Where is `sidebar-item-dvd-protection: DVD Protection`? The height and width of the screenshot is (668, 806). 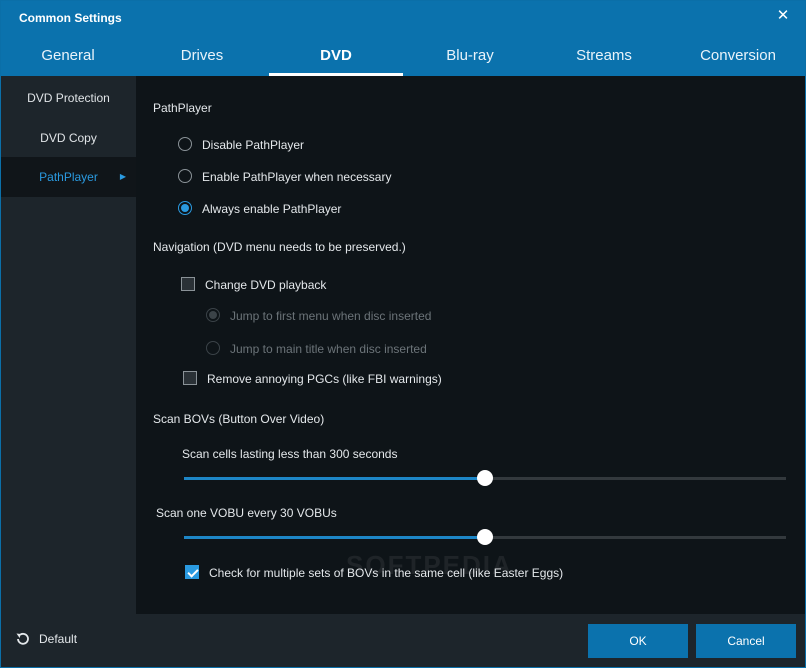 sidebar-item-dvd-protection: DVD Protection is located at coordinates (68, 98).